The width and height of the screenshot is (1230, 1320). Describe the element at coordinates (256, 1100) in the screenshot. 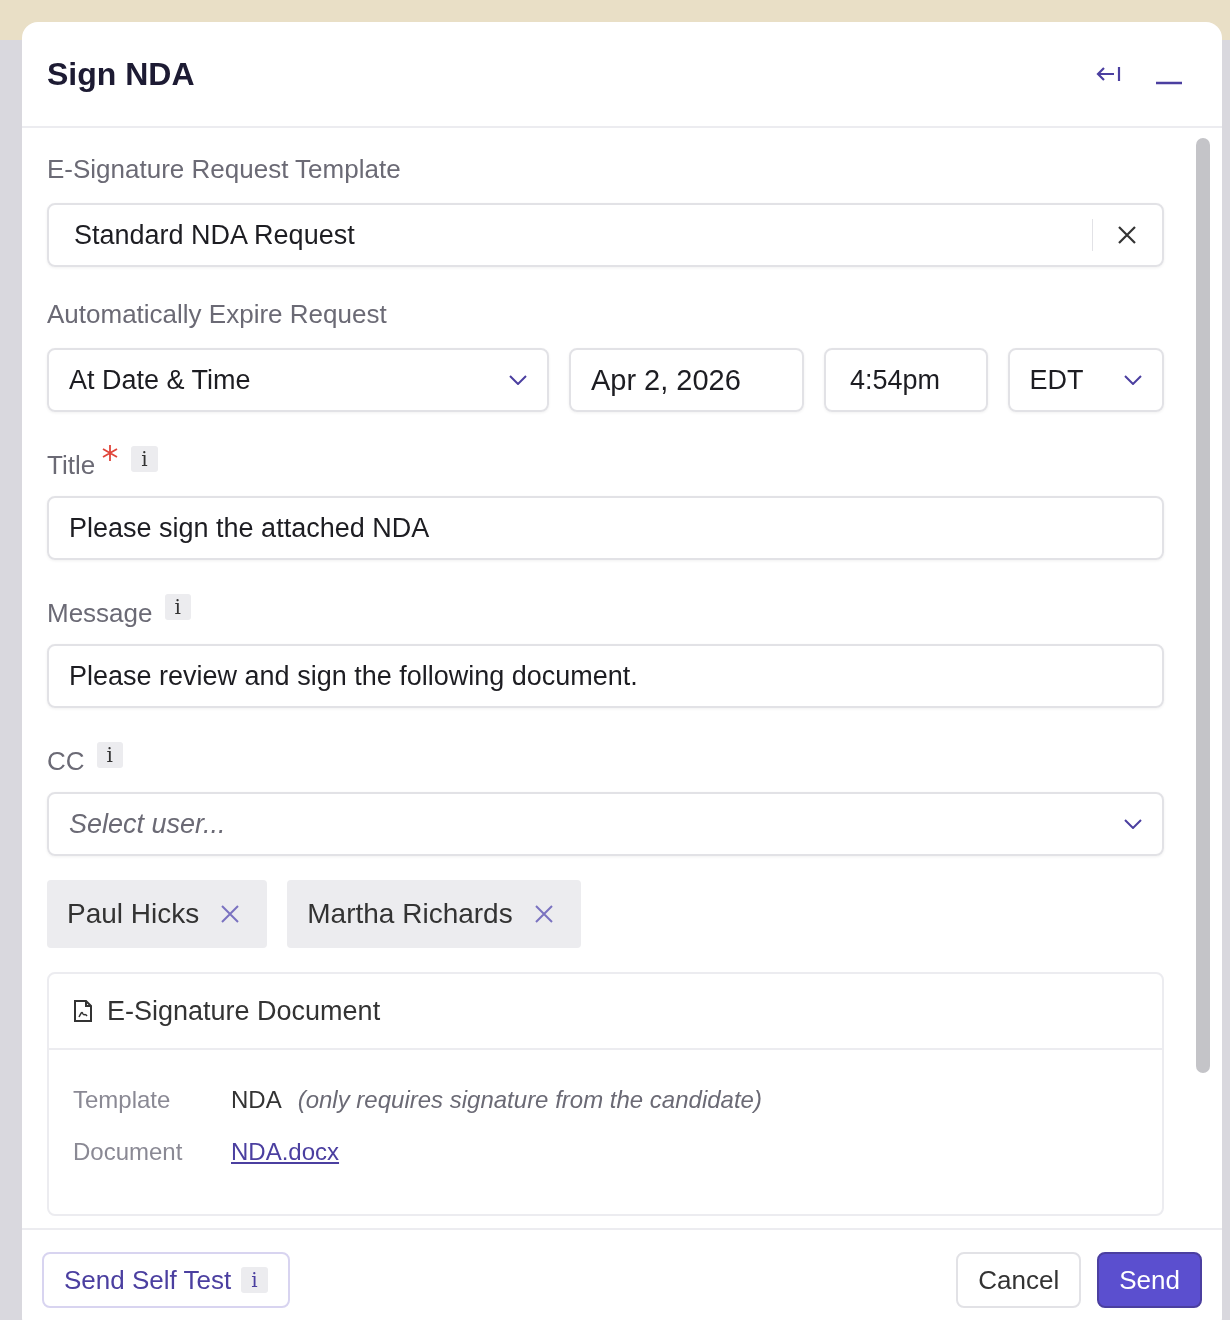

I see `row-value: NDA` at that location.